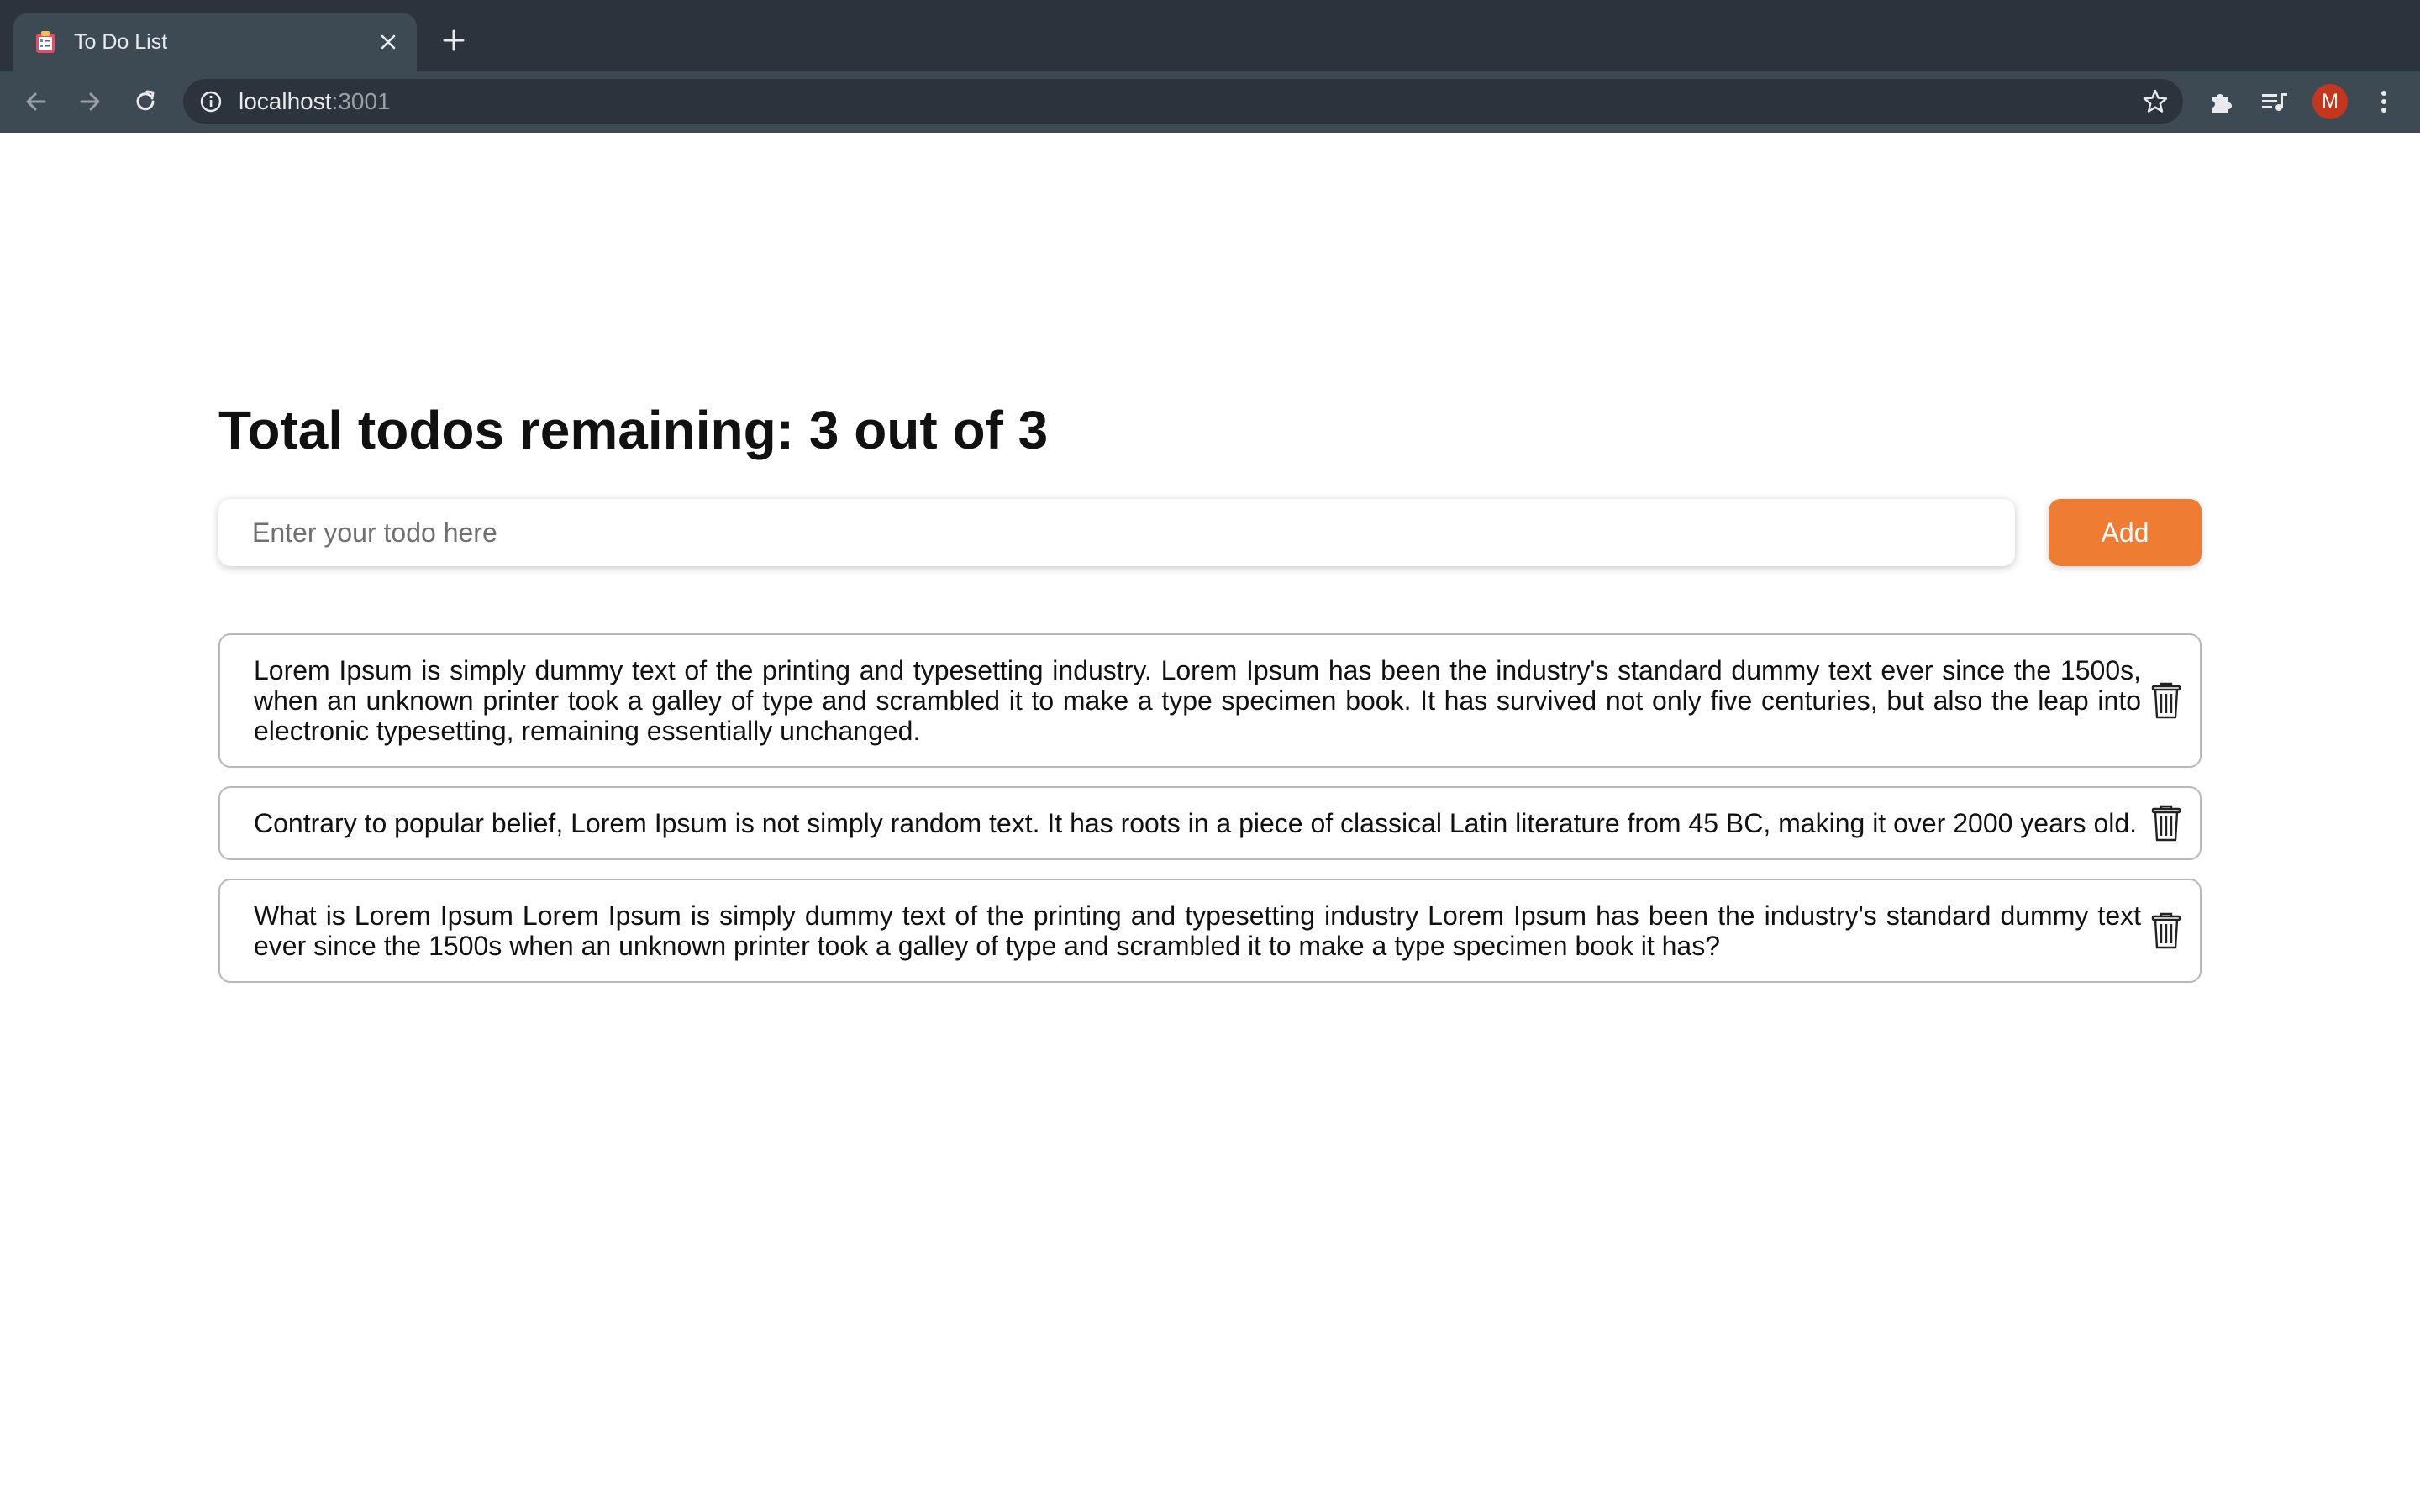 The image size is (2420, 1512). I want to click on url-host: localhost, so click(285, 101).